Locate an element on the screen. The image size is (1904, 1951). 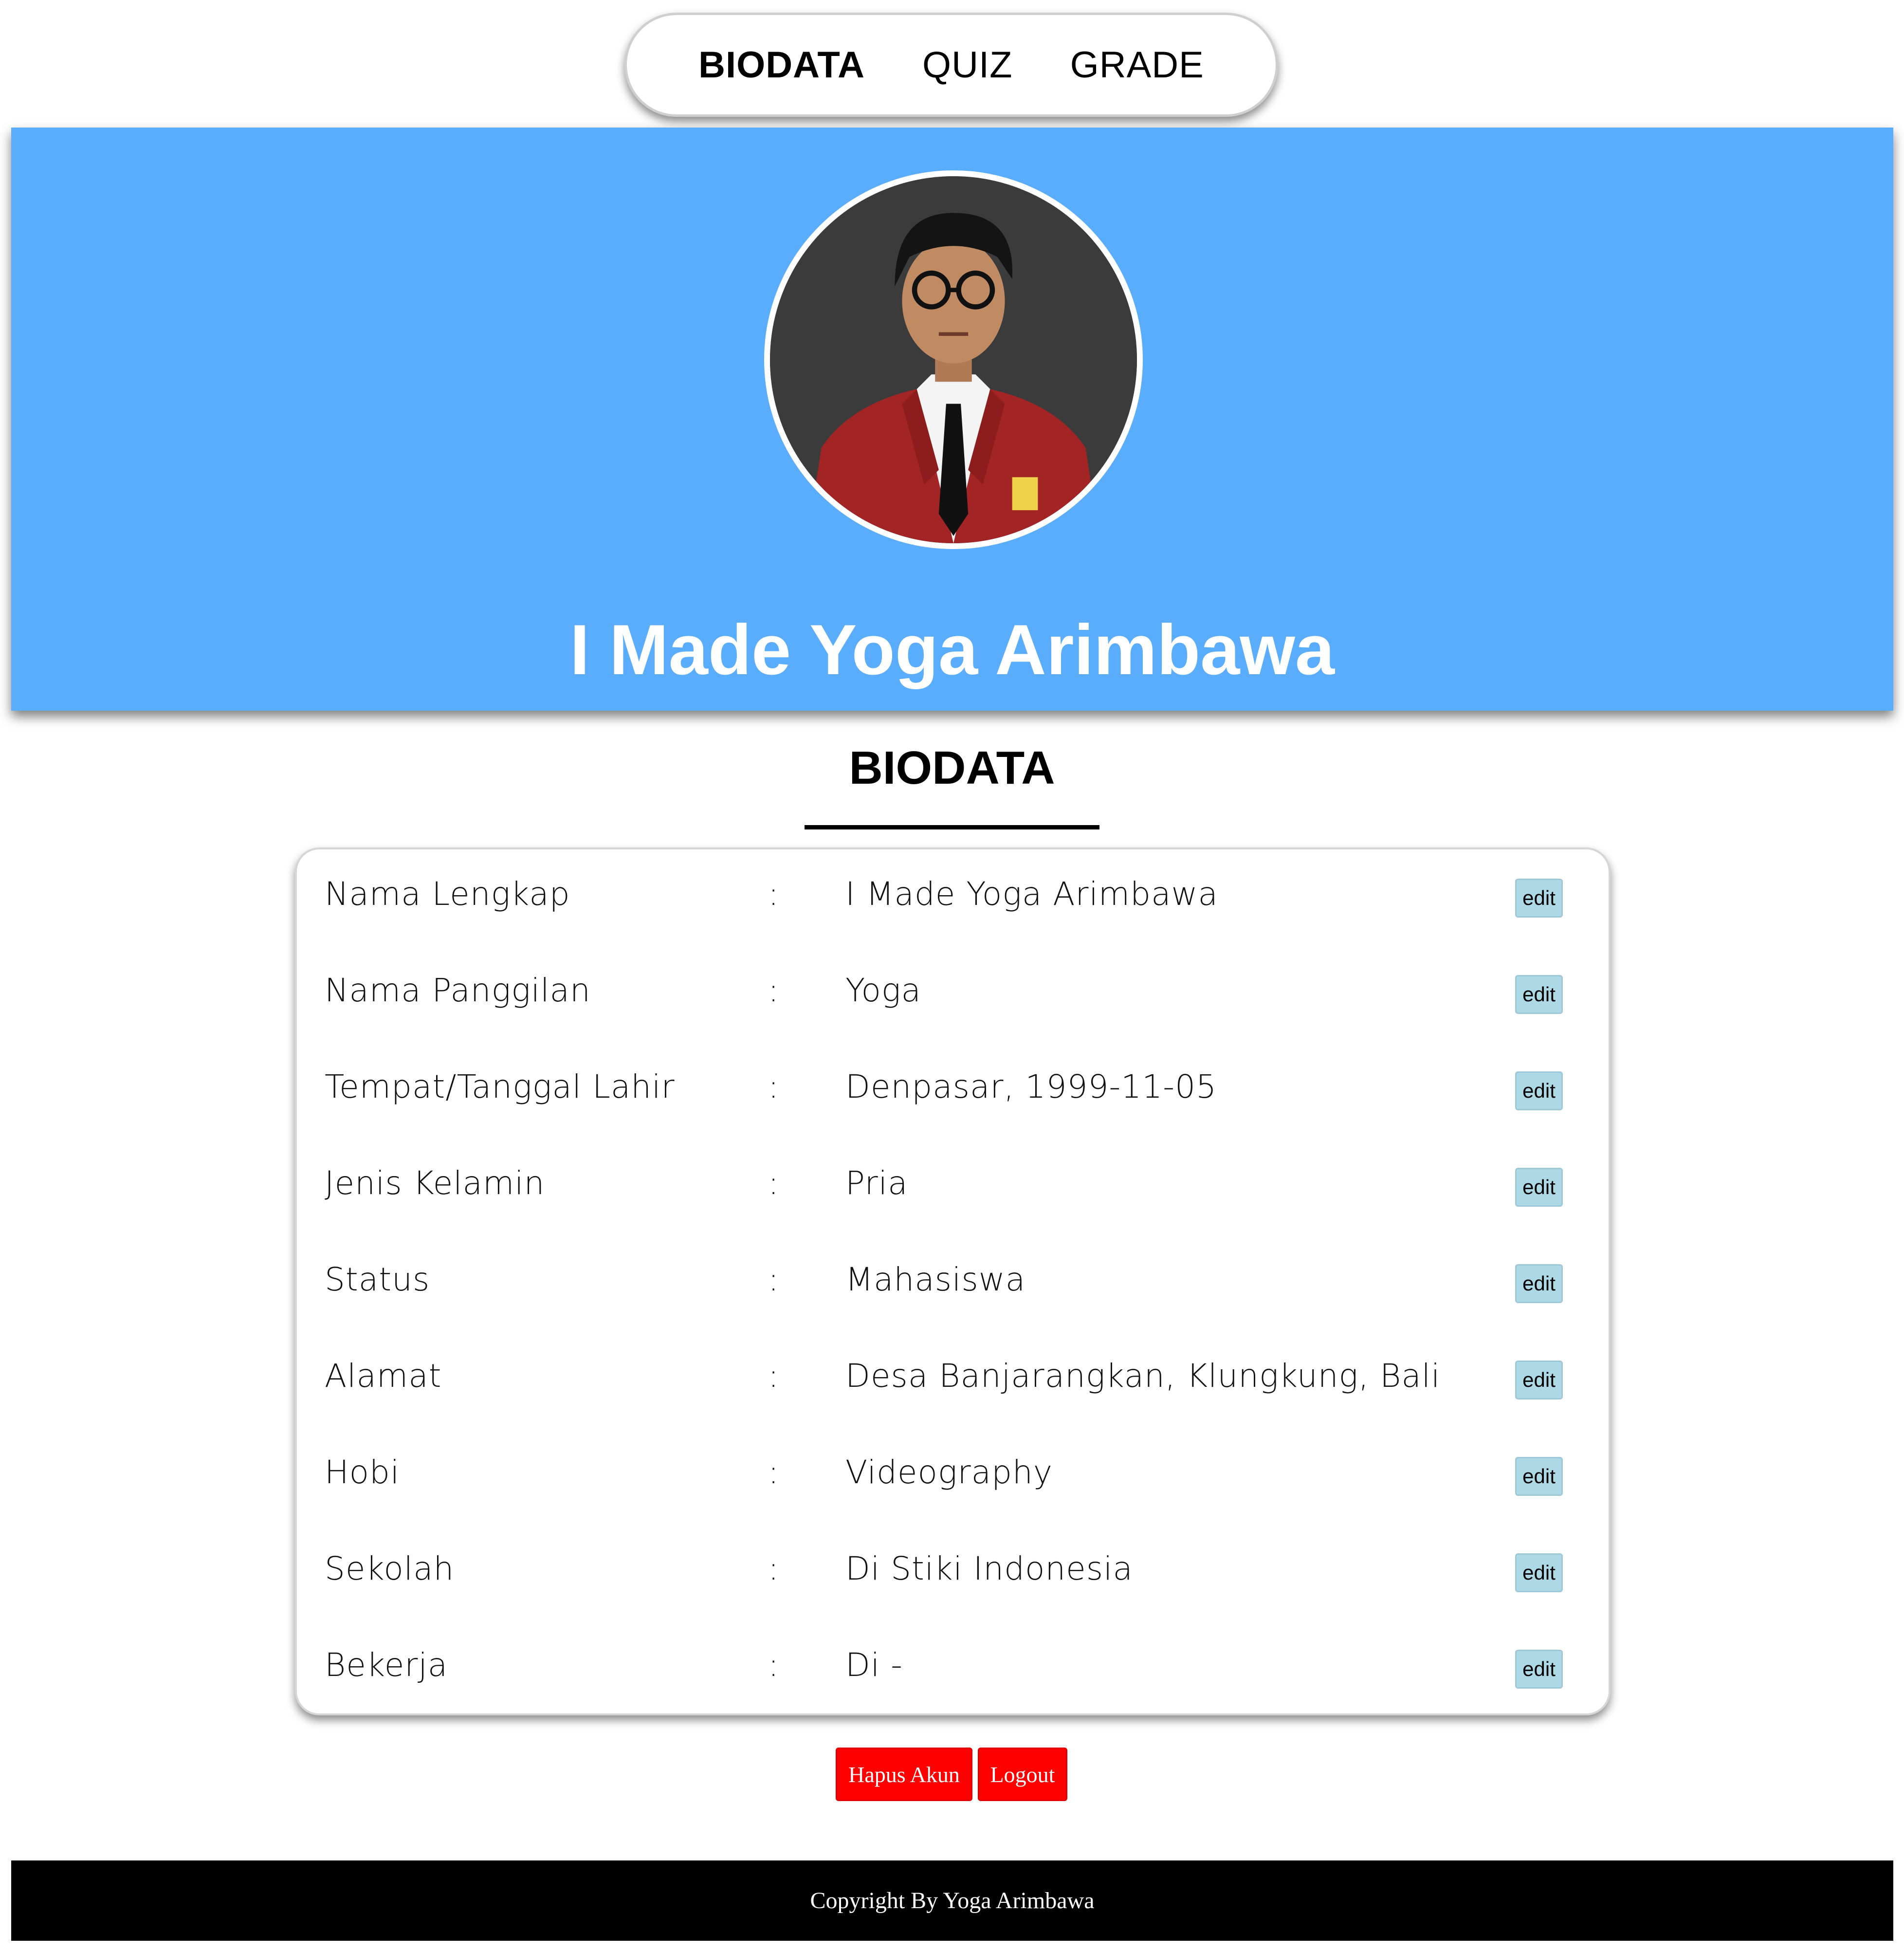
nav-biodata: BIODATA is located at coordinates (781, 65).